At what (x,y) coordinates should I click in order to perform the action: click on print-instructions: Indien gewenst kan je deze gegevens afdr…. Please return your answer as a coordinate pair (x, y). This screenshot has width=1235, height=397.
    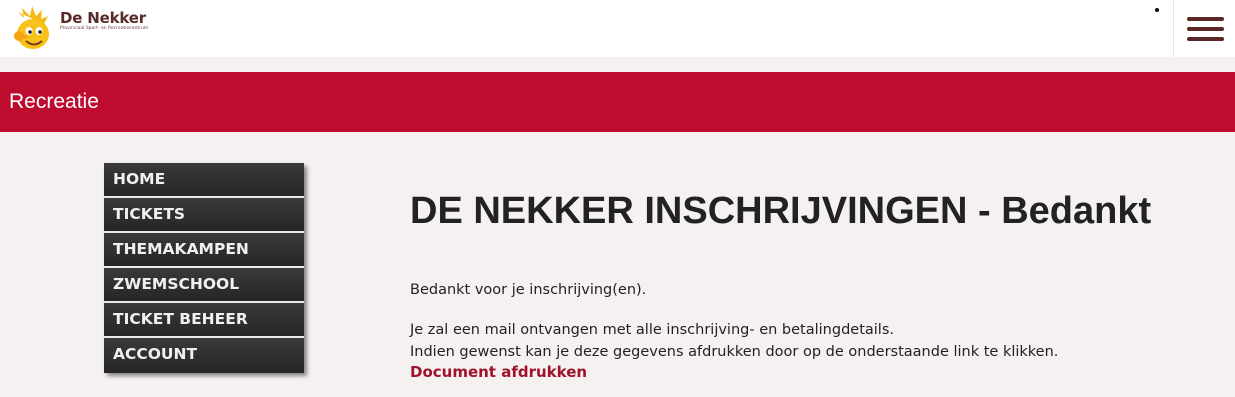
    Looking at the image, I should click on (734, 352).